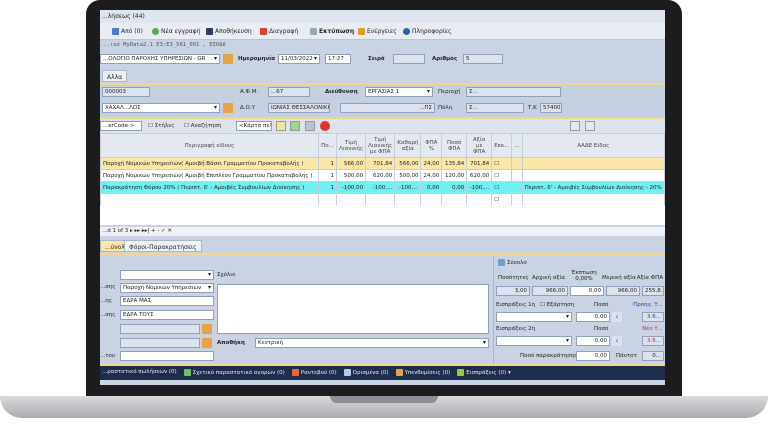  Describe the element at coordinates (427, 31) in the screenshot. I see `info-button: Πληροφορίες` at that location.